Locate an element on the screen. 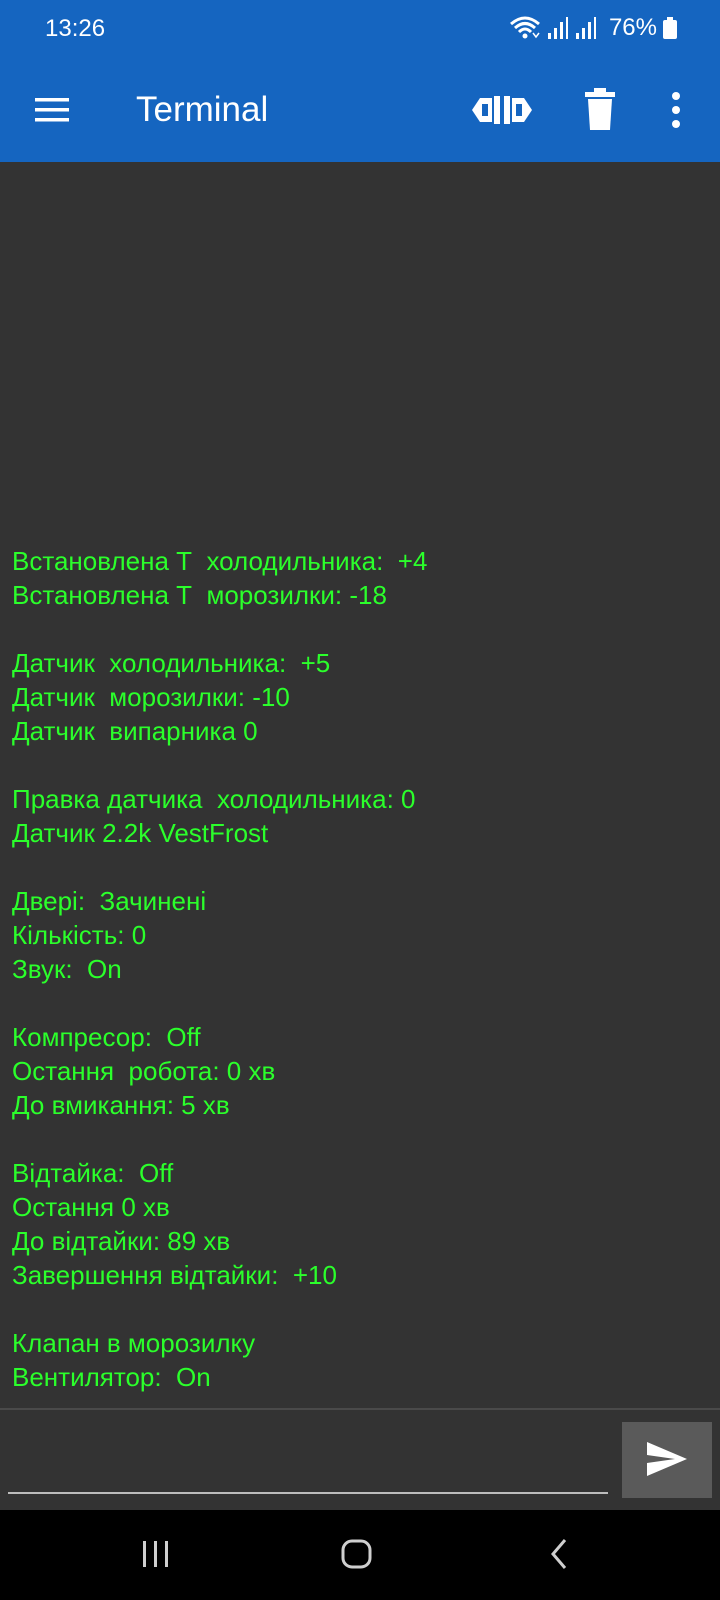  more-vert-icon is located at coordinates (676, 110).